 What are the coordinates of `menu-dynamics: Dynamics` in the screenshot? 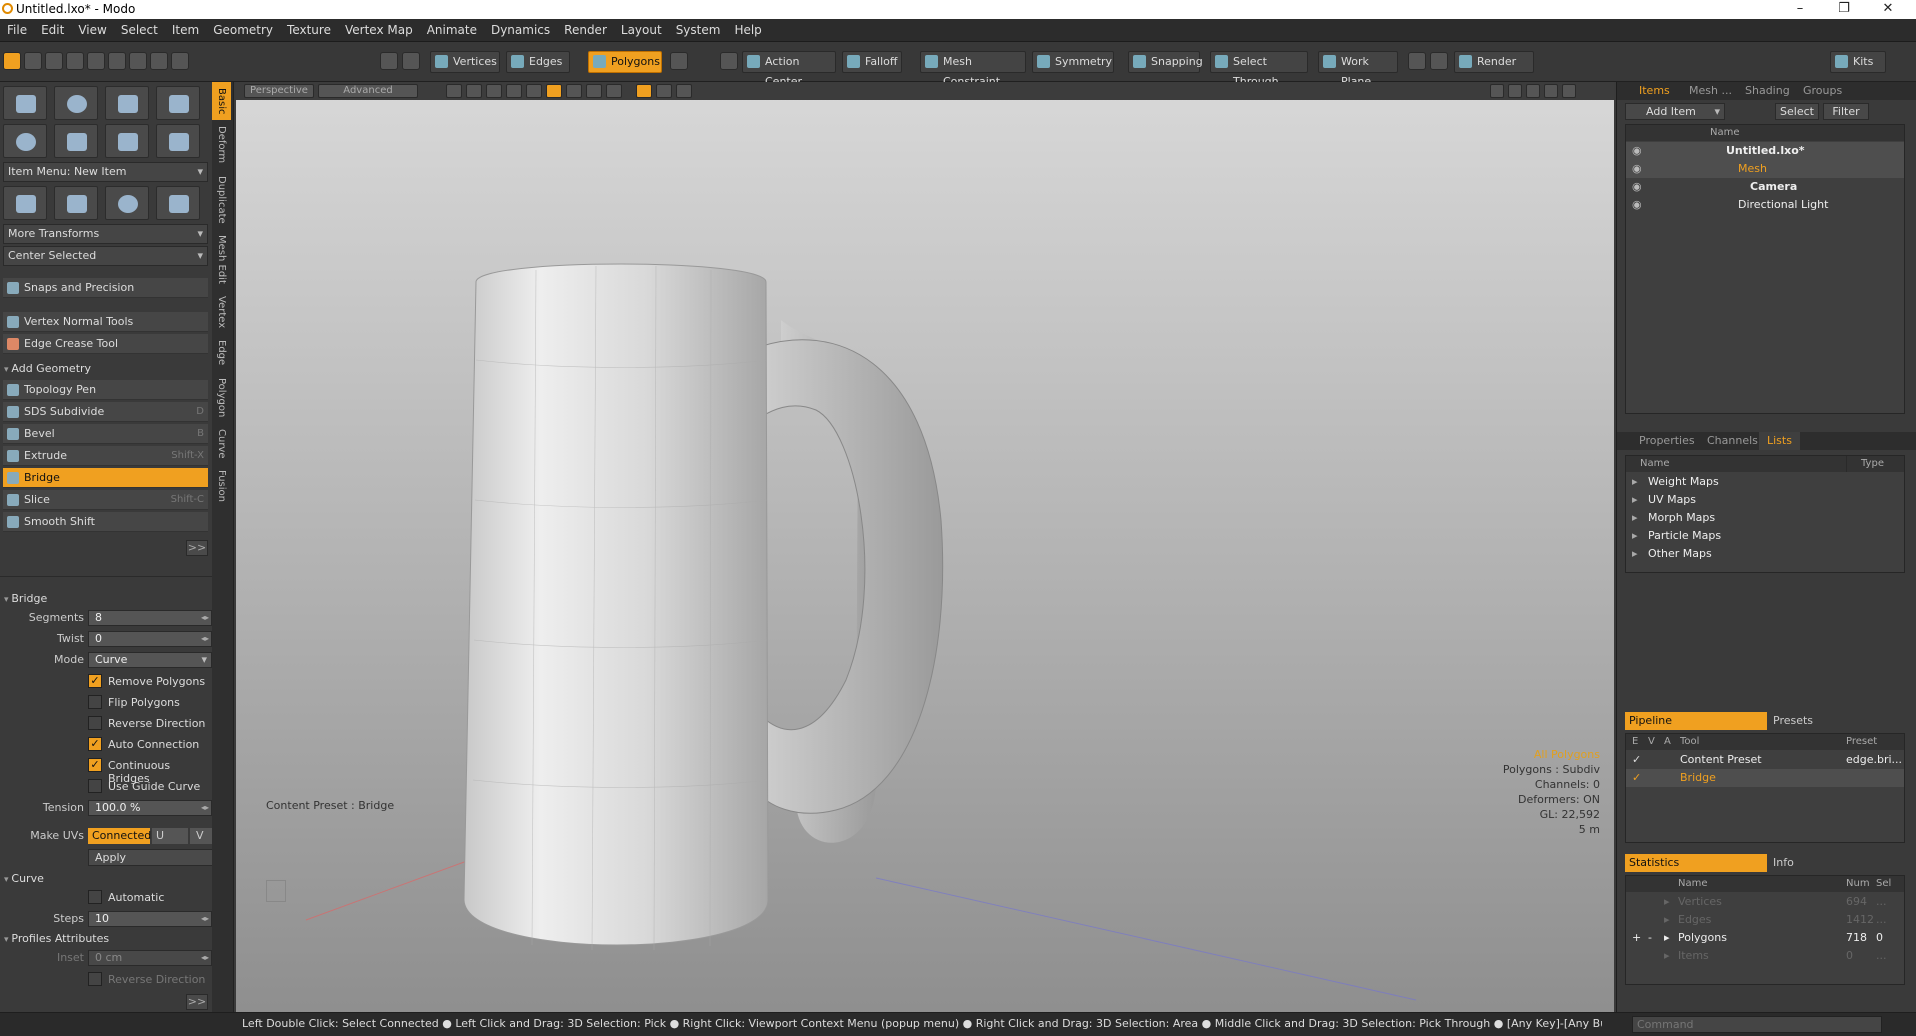 It's located at (520, 30).